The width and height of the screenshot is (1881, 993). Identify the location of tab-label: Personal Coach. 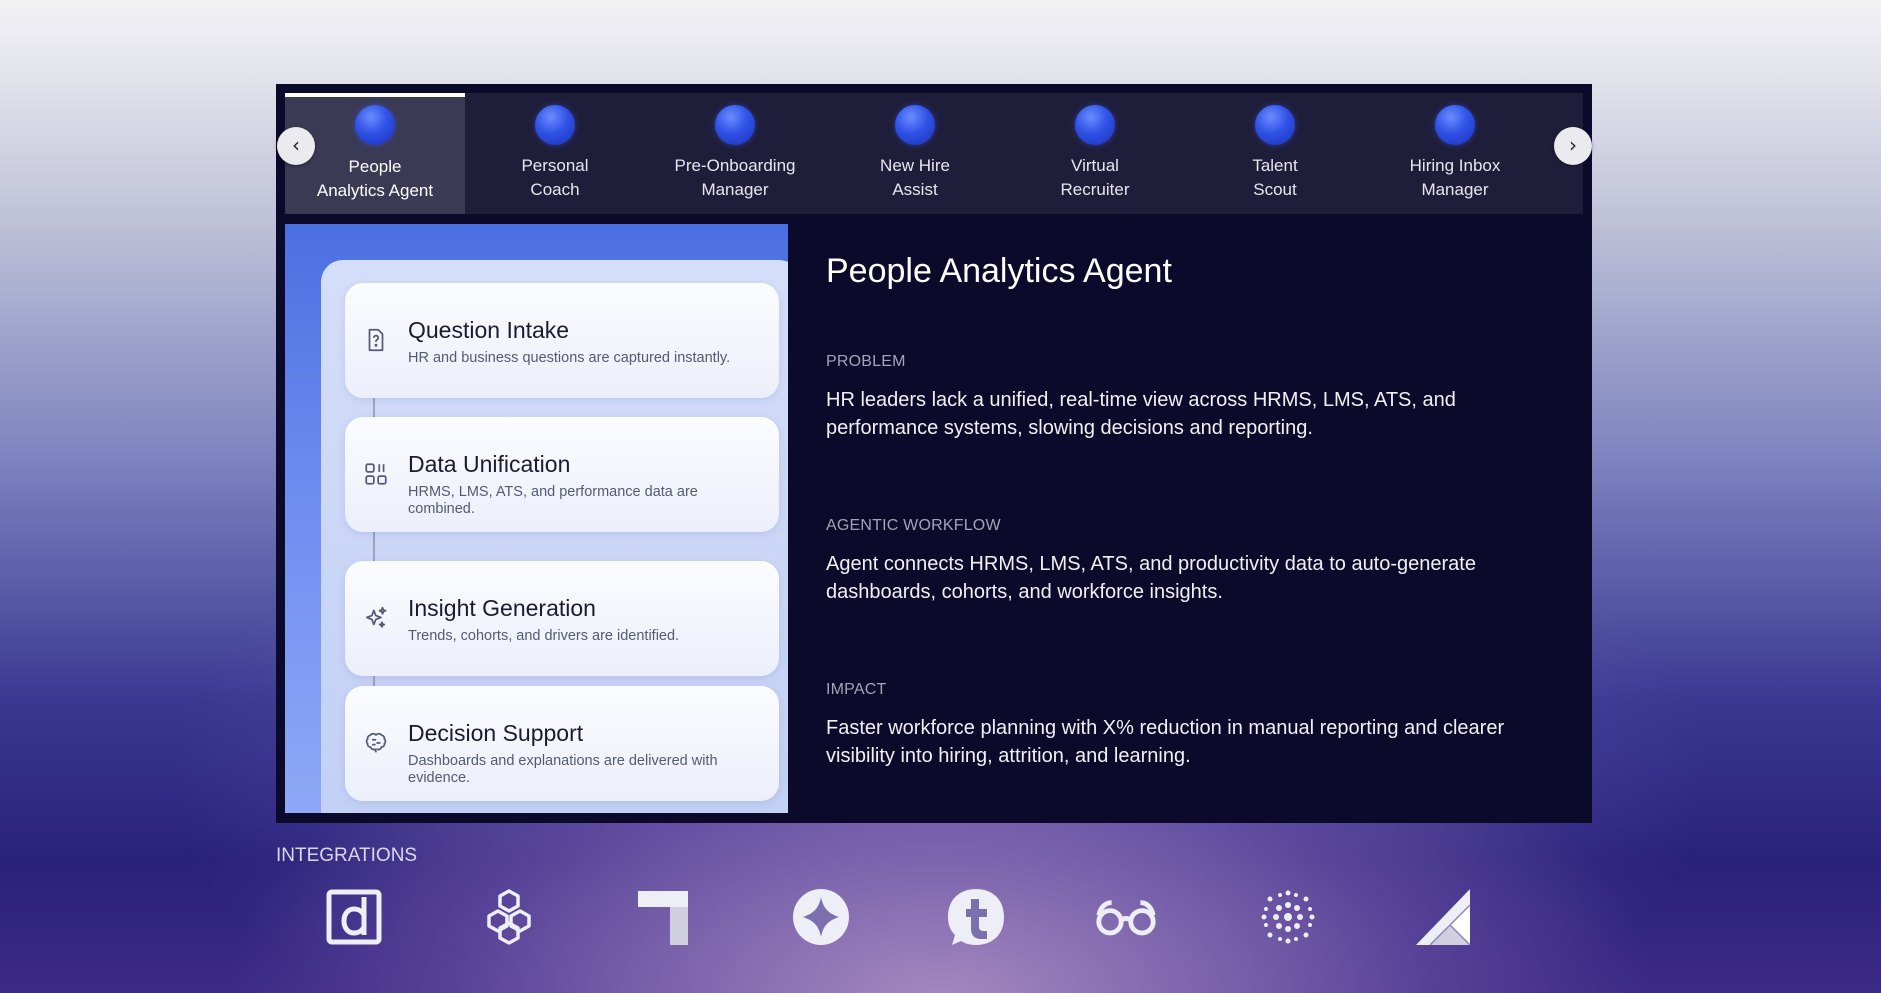
(555, 177).